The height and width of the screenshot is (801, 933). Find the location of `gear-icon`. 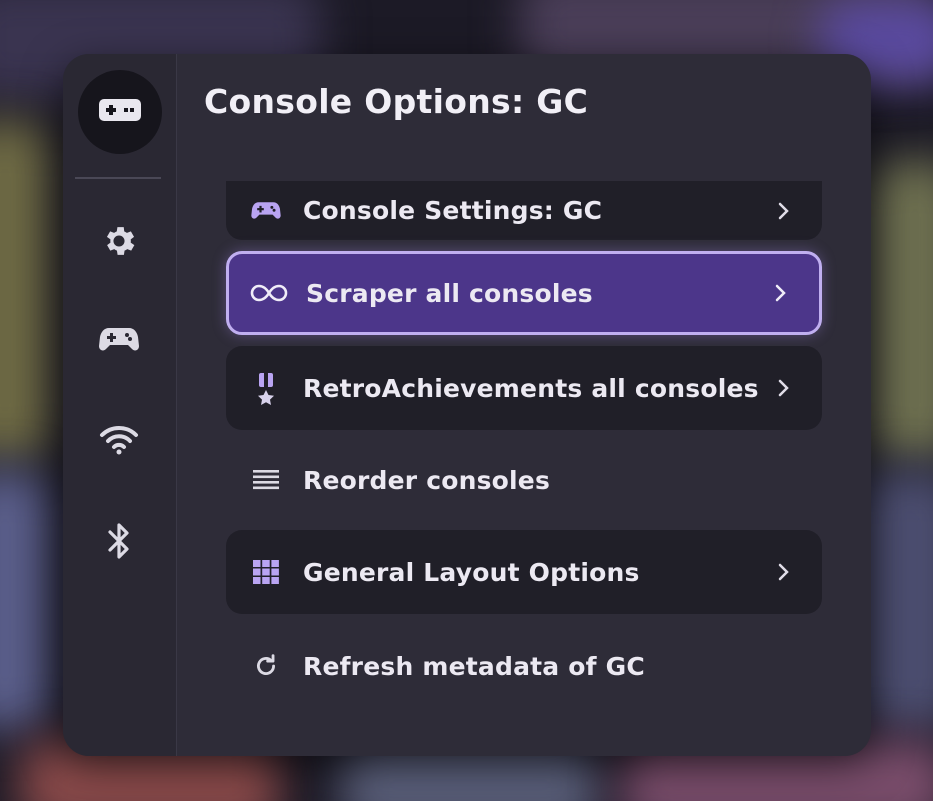

gear-icon is located at coordinates (119, 243).